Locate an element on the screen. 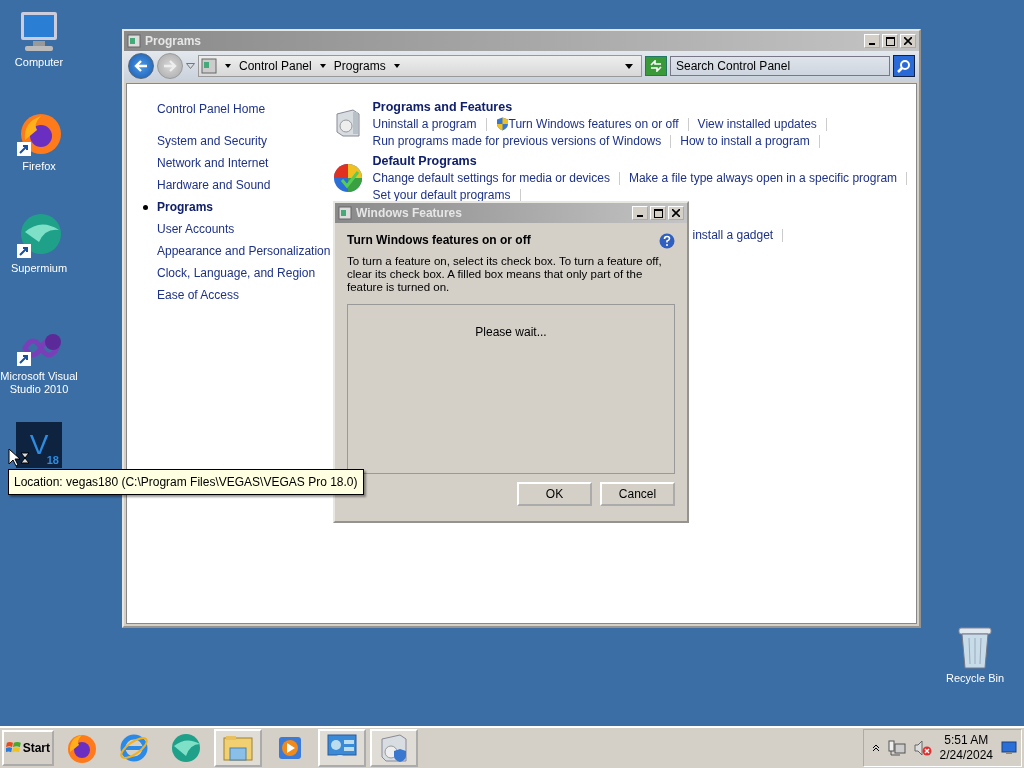 The height and width of the screenshot is (768, 1024). shield-icon is located at coordinates (502, 124).